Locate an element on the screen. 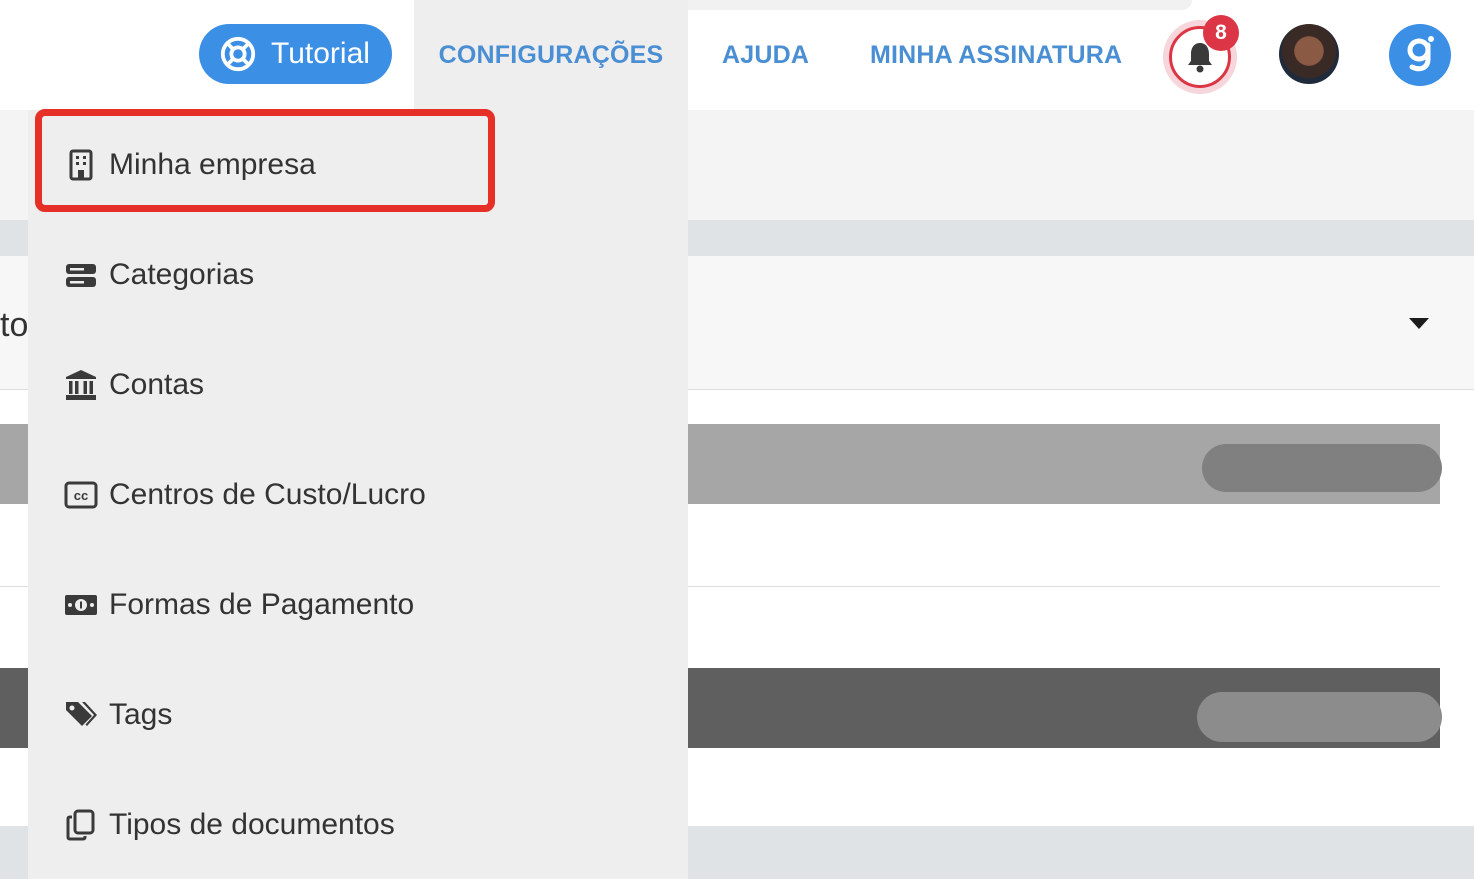 The height and width of the screenshot is (879, 1474). money-bill-icon is located at coordinates (81, 605).